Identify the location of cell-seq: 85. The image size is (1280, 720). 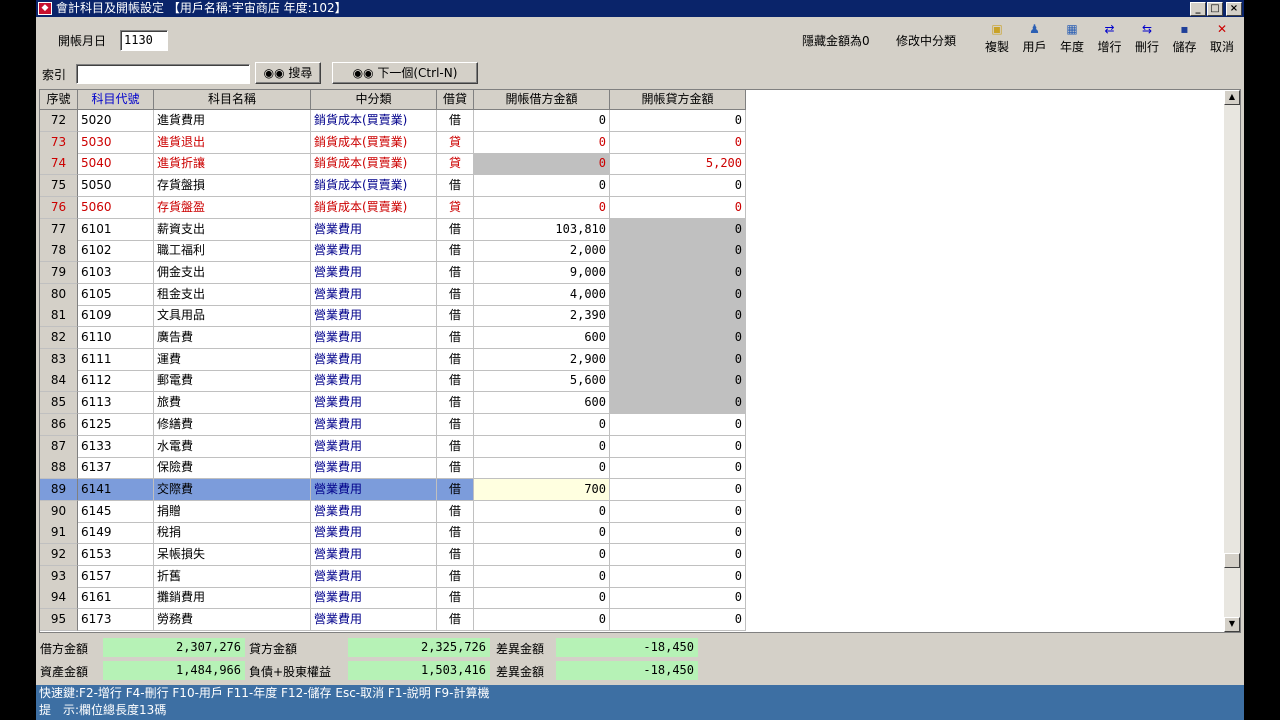
(59, 403).